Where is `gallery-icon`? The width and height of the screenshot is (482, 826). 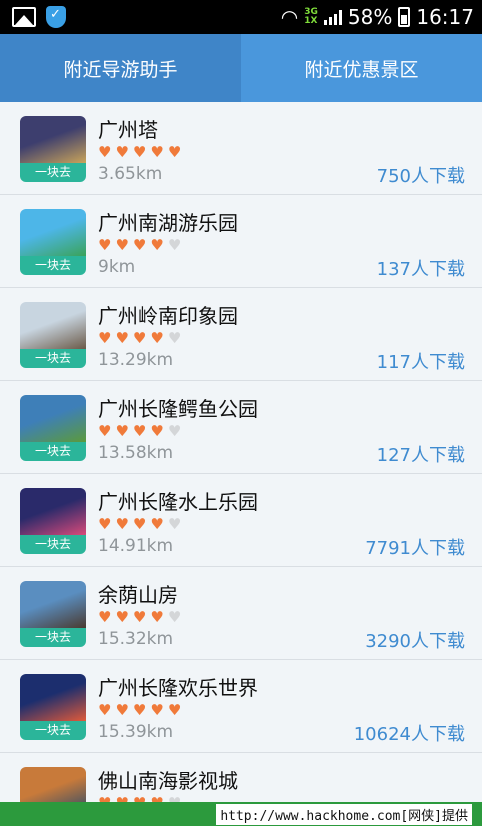
gallery-icon is located at coordinates (24, 17).